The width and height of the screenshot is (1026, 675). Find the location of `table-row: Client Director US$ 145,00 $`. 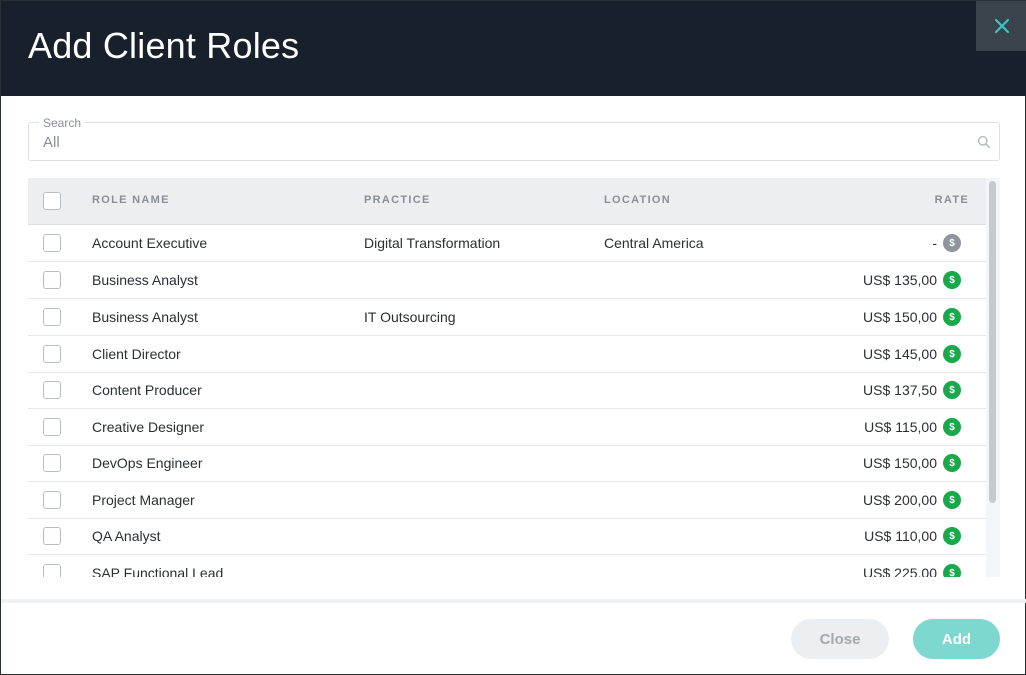

table-row: Client Director US$ 145,00 $ is located at coordinates (507, 354).